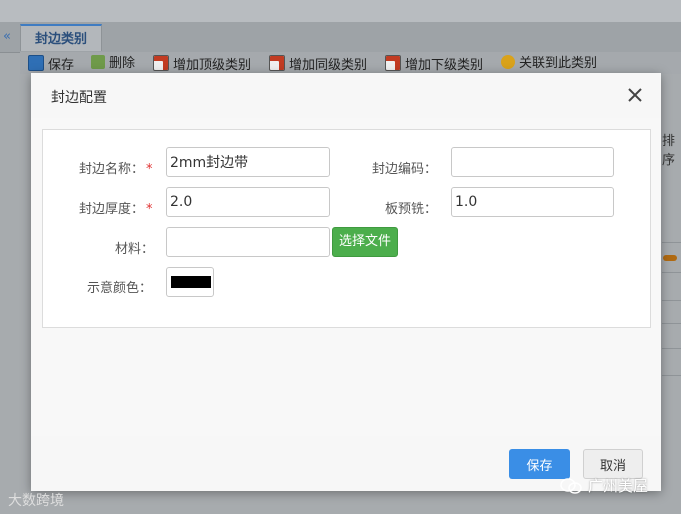  I want to click on dialog-title: 封边配置, so click(79, 98).